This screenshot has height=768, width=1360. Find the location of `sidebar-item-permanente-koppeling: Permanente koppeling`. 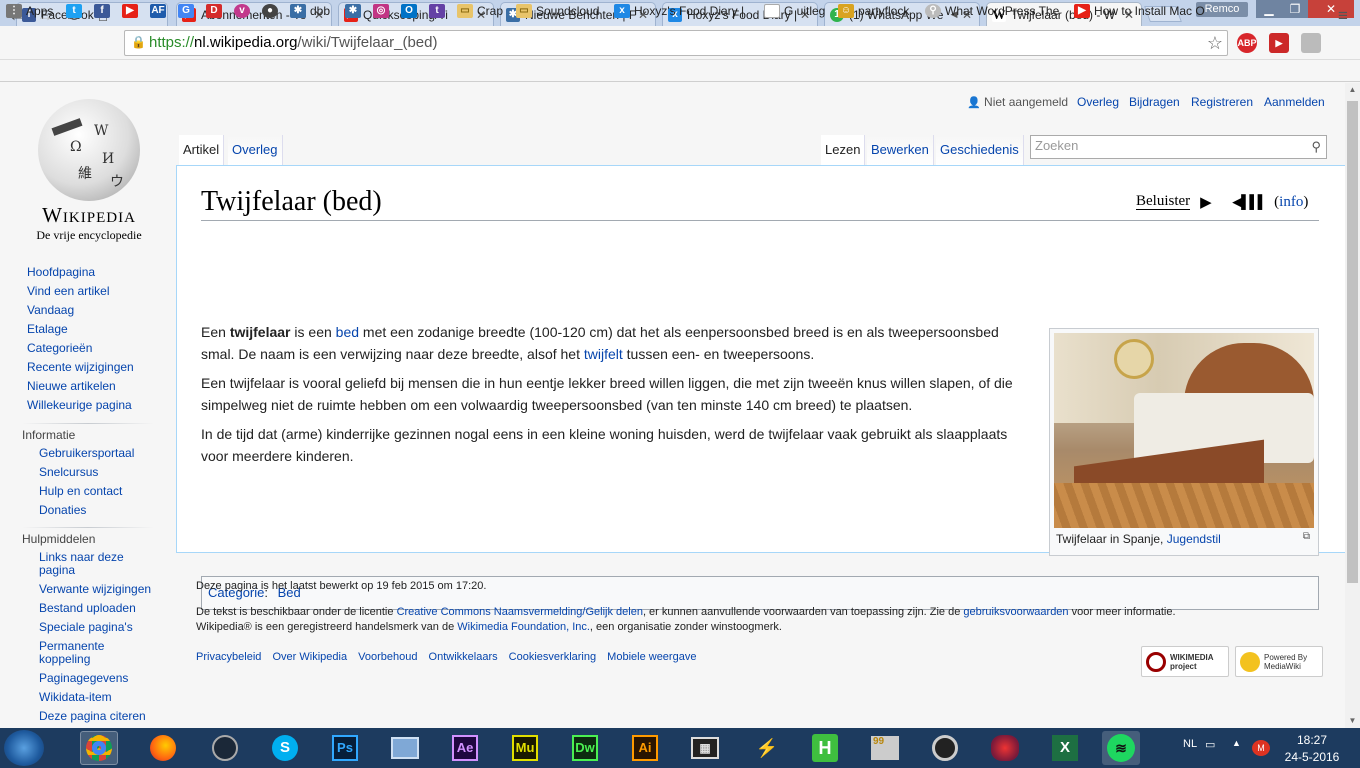

sidebar-item-permanente-koppeling: Permanente koppeling is located at coordinates (99, 653).